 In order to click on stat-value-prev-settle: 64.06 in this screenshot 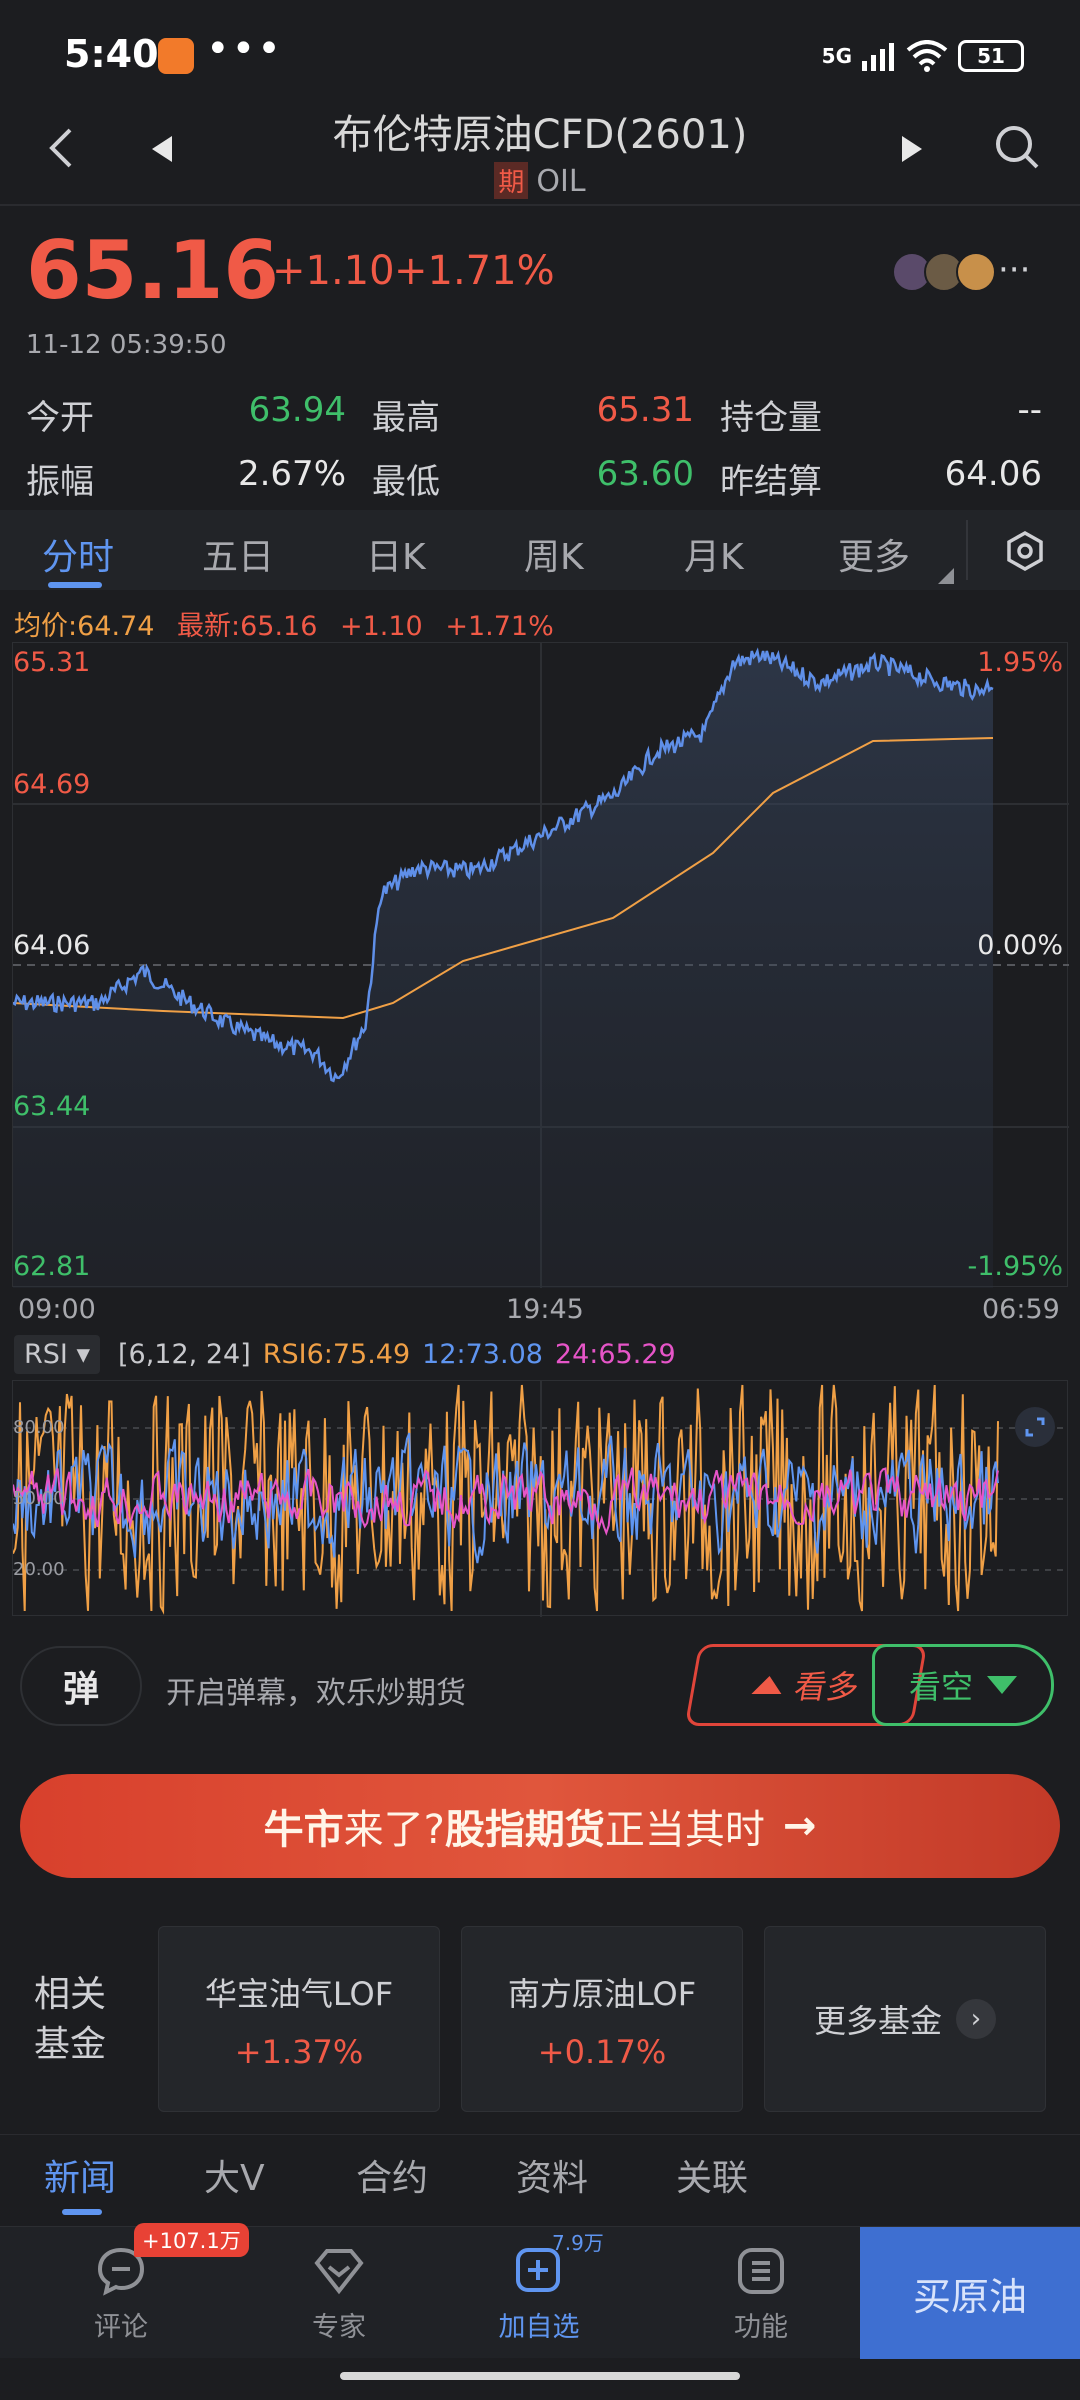, I will do `click(993, 474)`.